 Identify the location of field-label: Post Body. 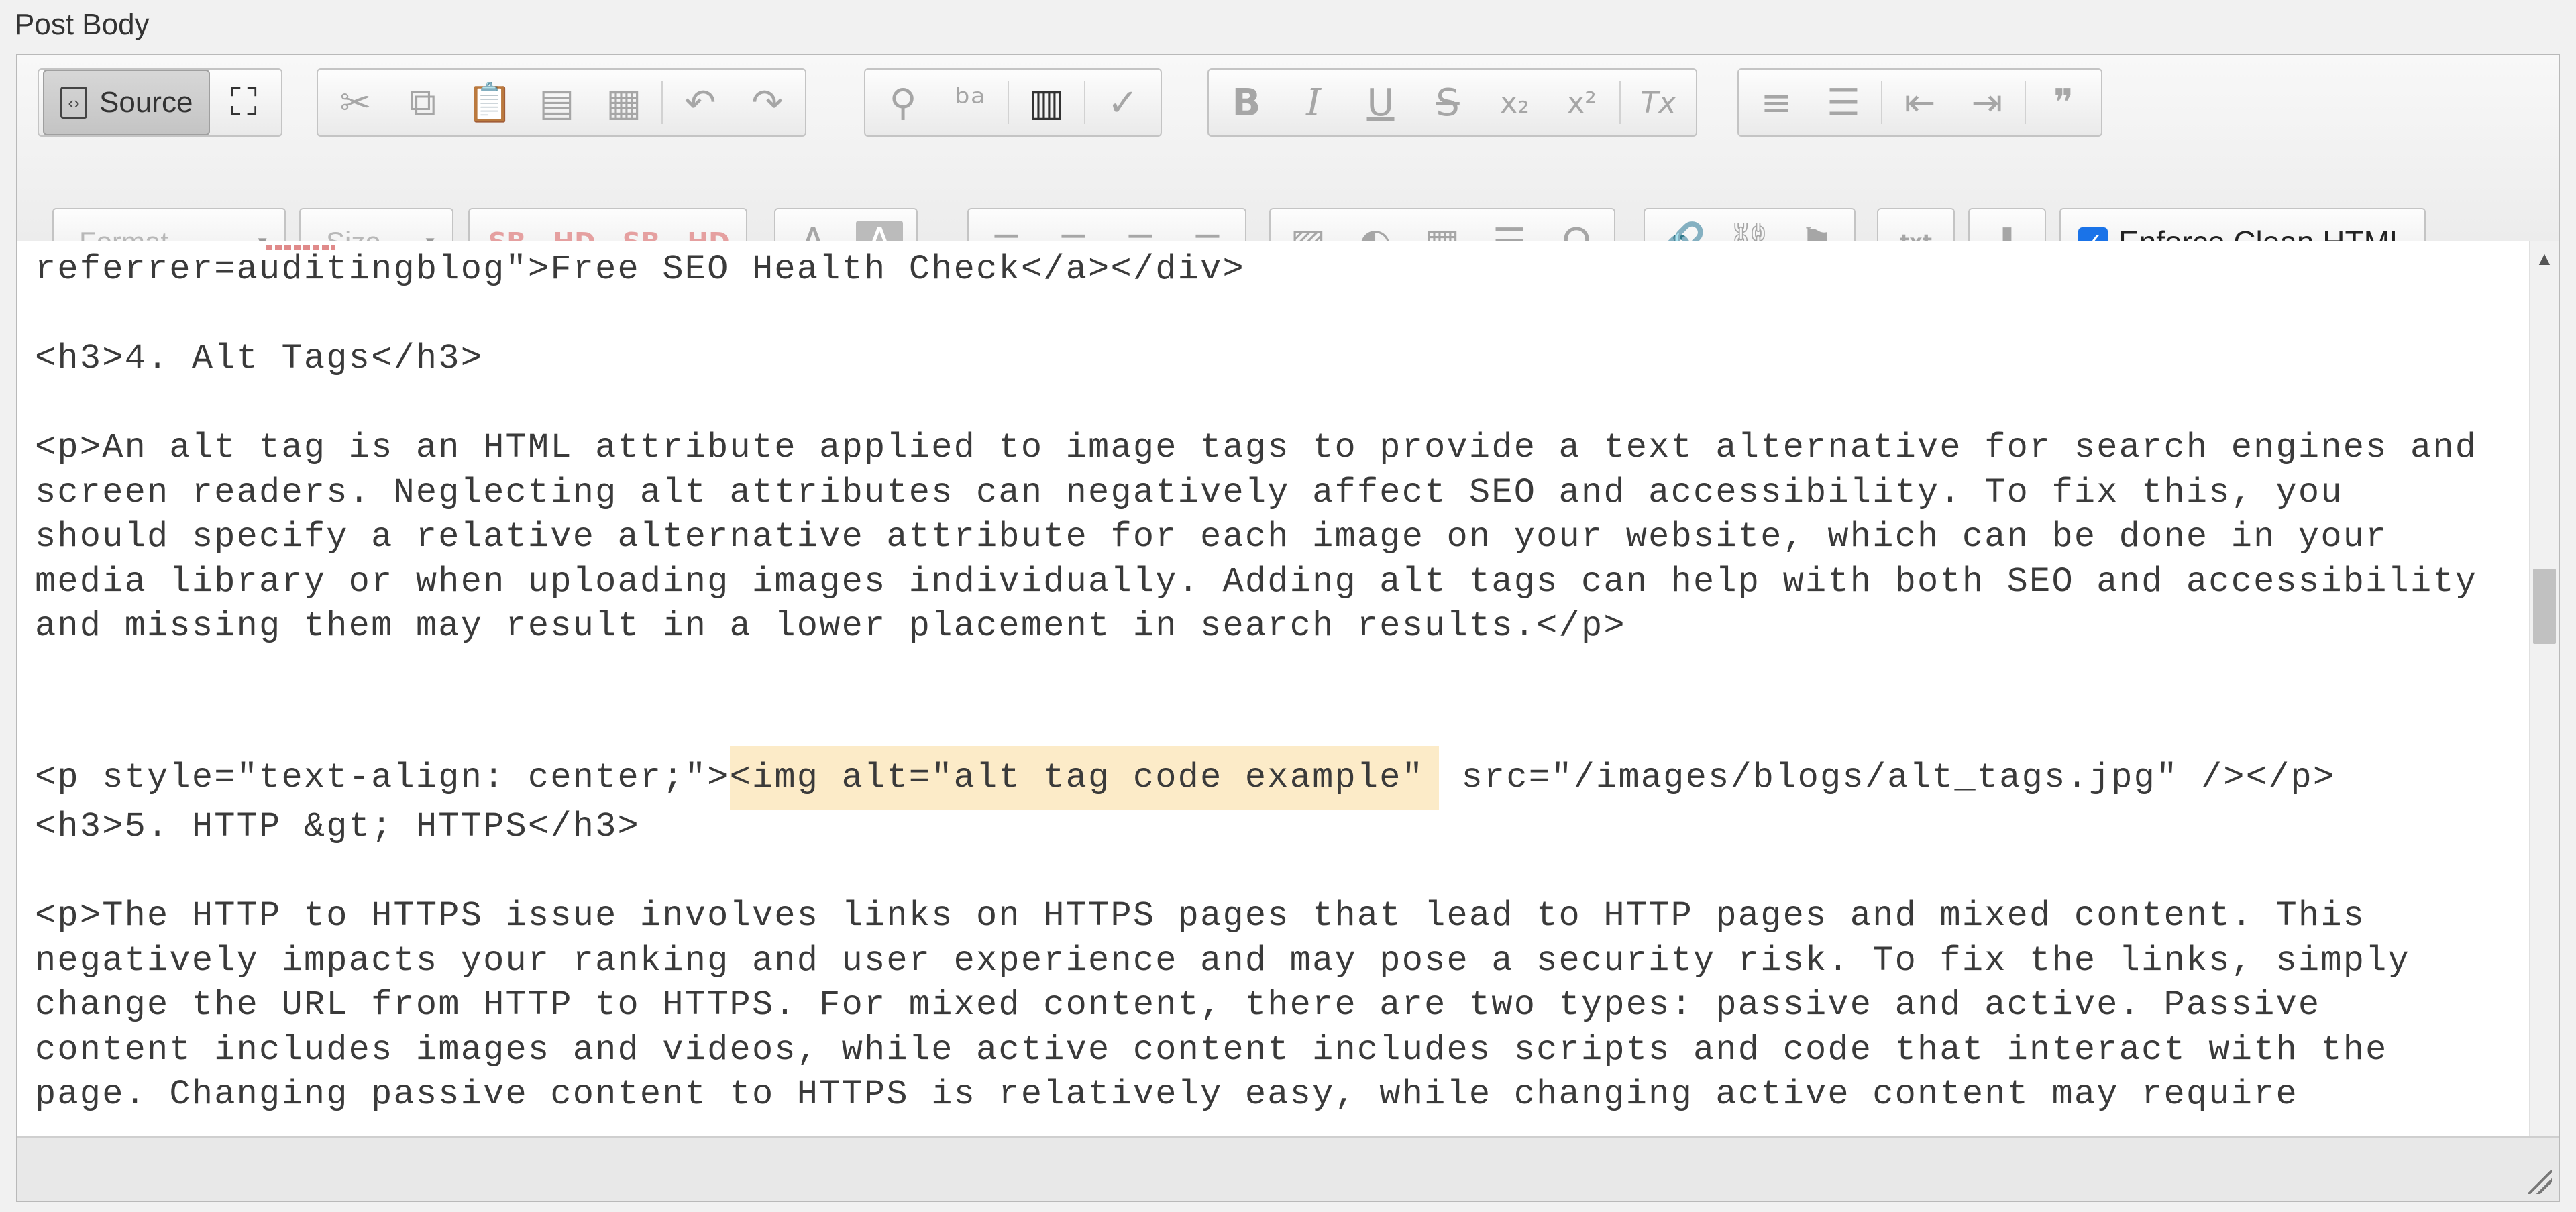
(82, 24).